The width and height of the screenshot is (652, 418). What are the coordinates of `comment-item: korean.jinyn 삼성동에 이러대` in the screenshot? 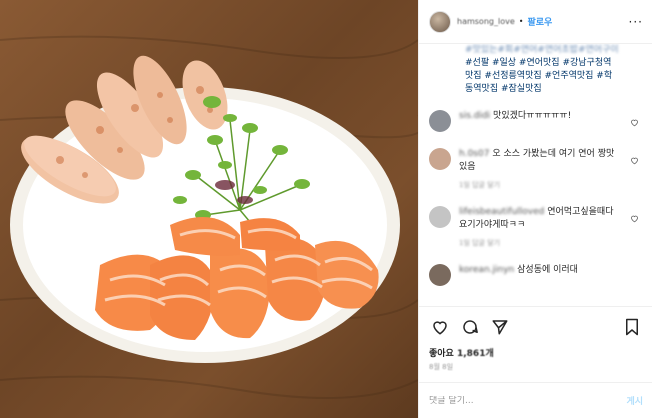 It's located at (536, 275).